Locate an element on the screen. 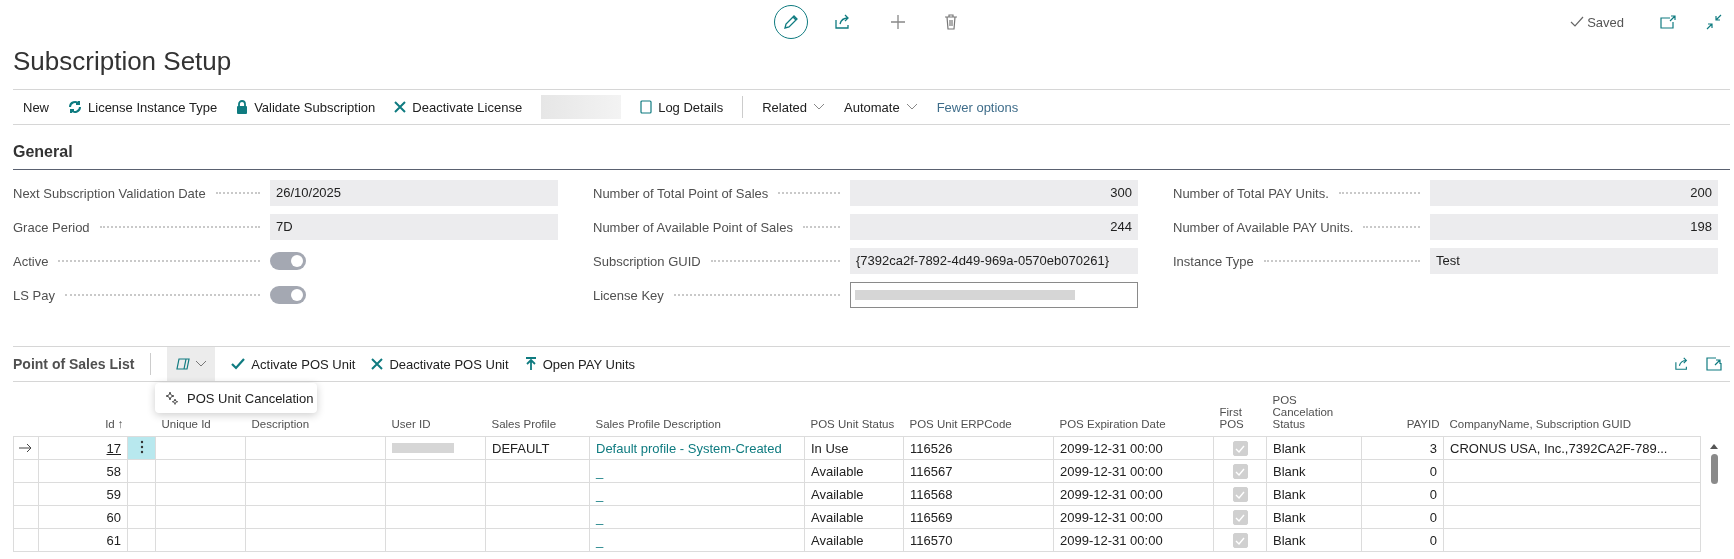 The image size is (1734, 559). action-button: Automate is located at coordinates (881, 107).